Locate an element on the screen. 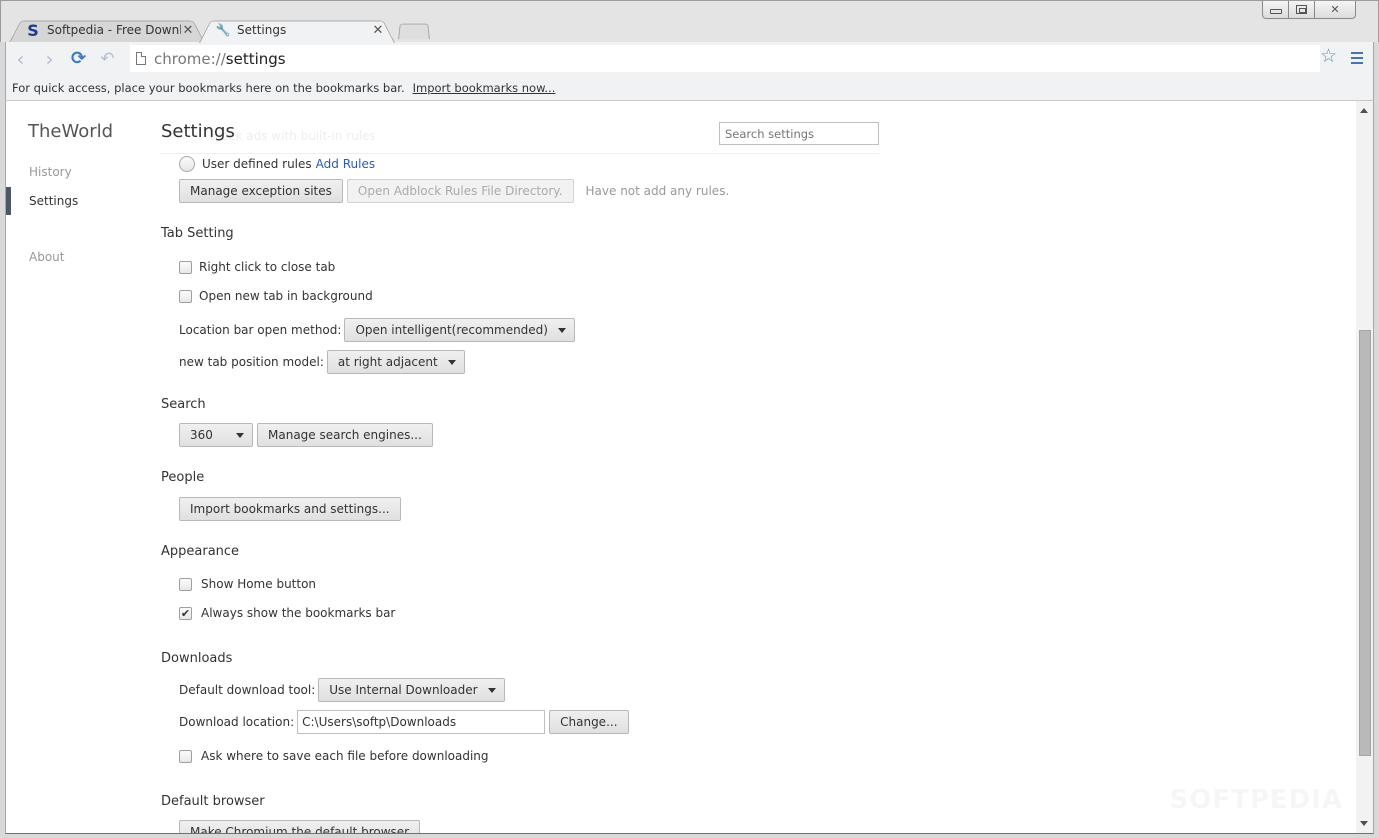 This screenshot has width=1379, height=838. scrolled-option-text: Block ads with built-in rules is located at coordinates (293, 136).